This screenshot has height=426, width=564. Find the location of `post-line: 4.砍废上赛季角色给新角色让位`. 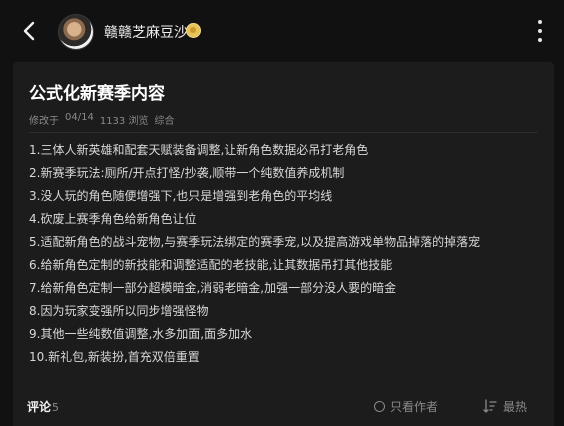

post-line: 4.砍废上赛季角色给新角色让位 is located at coordinates (113, 219).